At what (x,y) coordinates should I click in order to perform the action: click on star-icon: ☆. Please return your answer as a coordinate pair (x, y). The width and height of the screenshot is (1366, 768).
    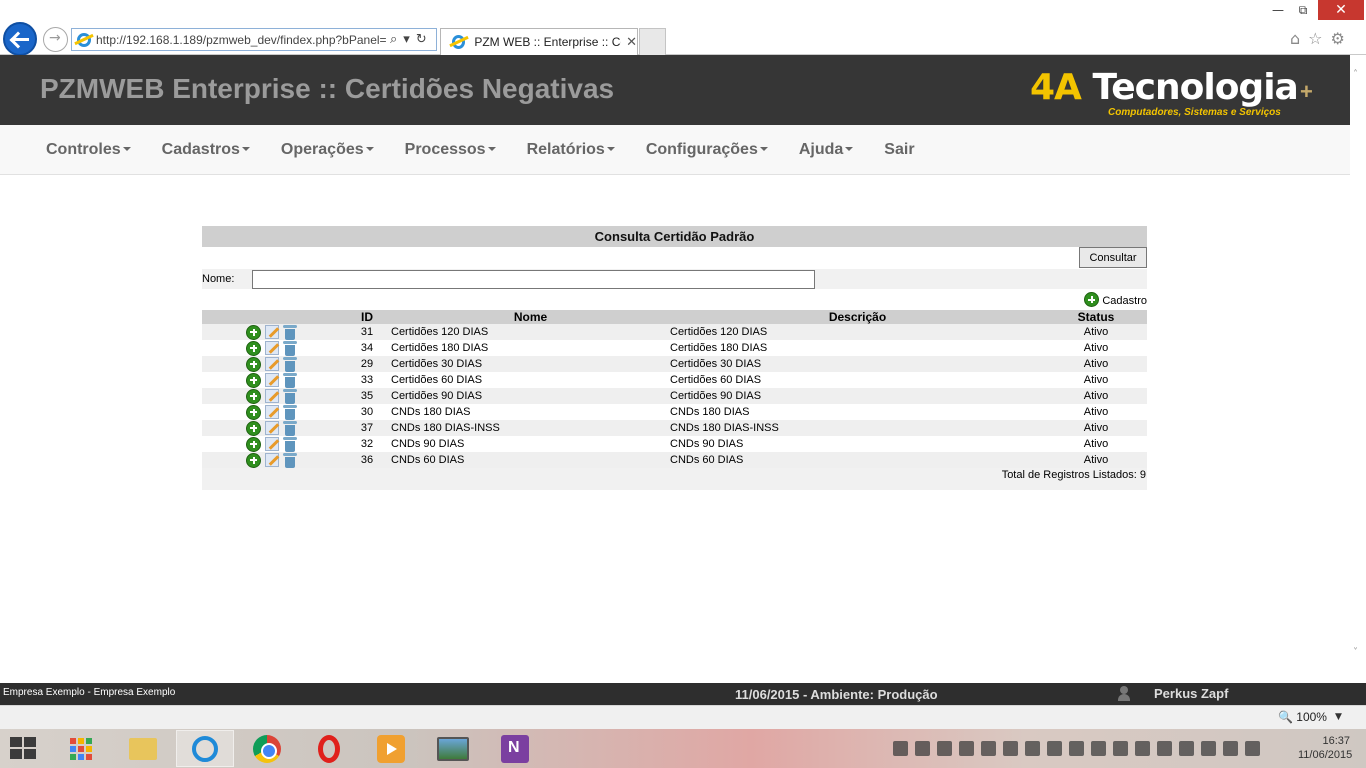
    Looking at the image, I should click on (1315, 38).